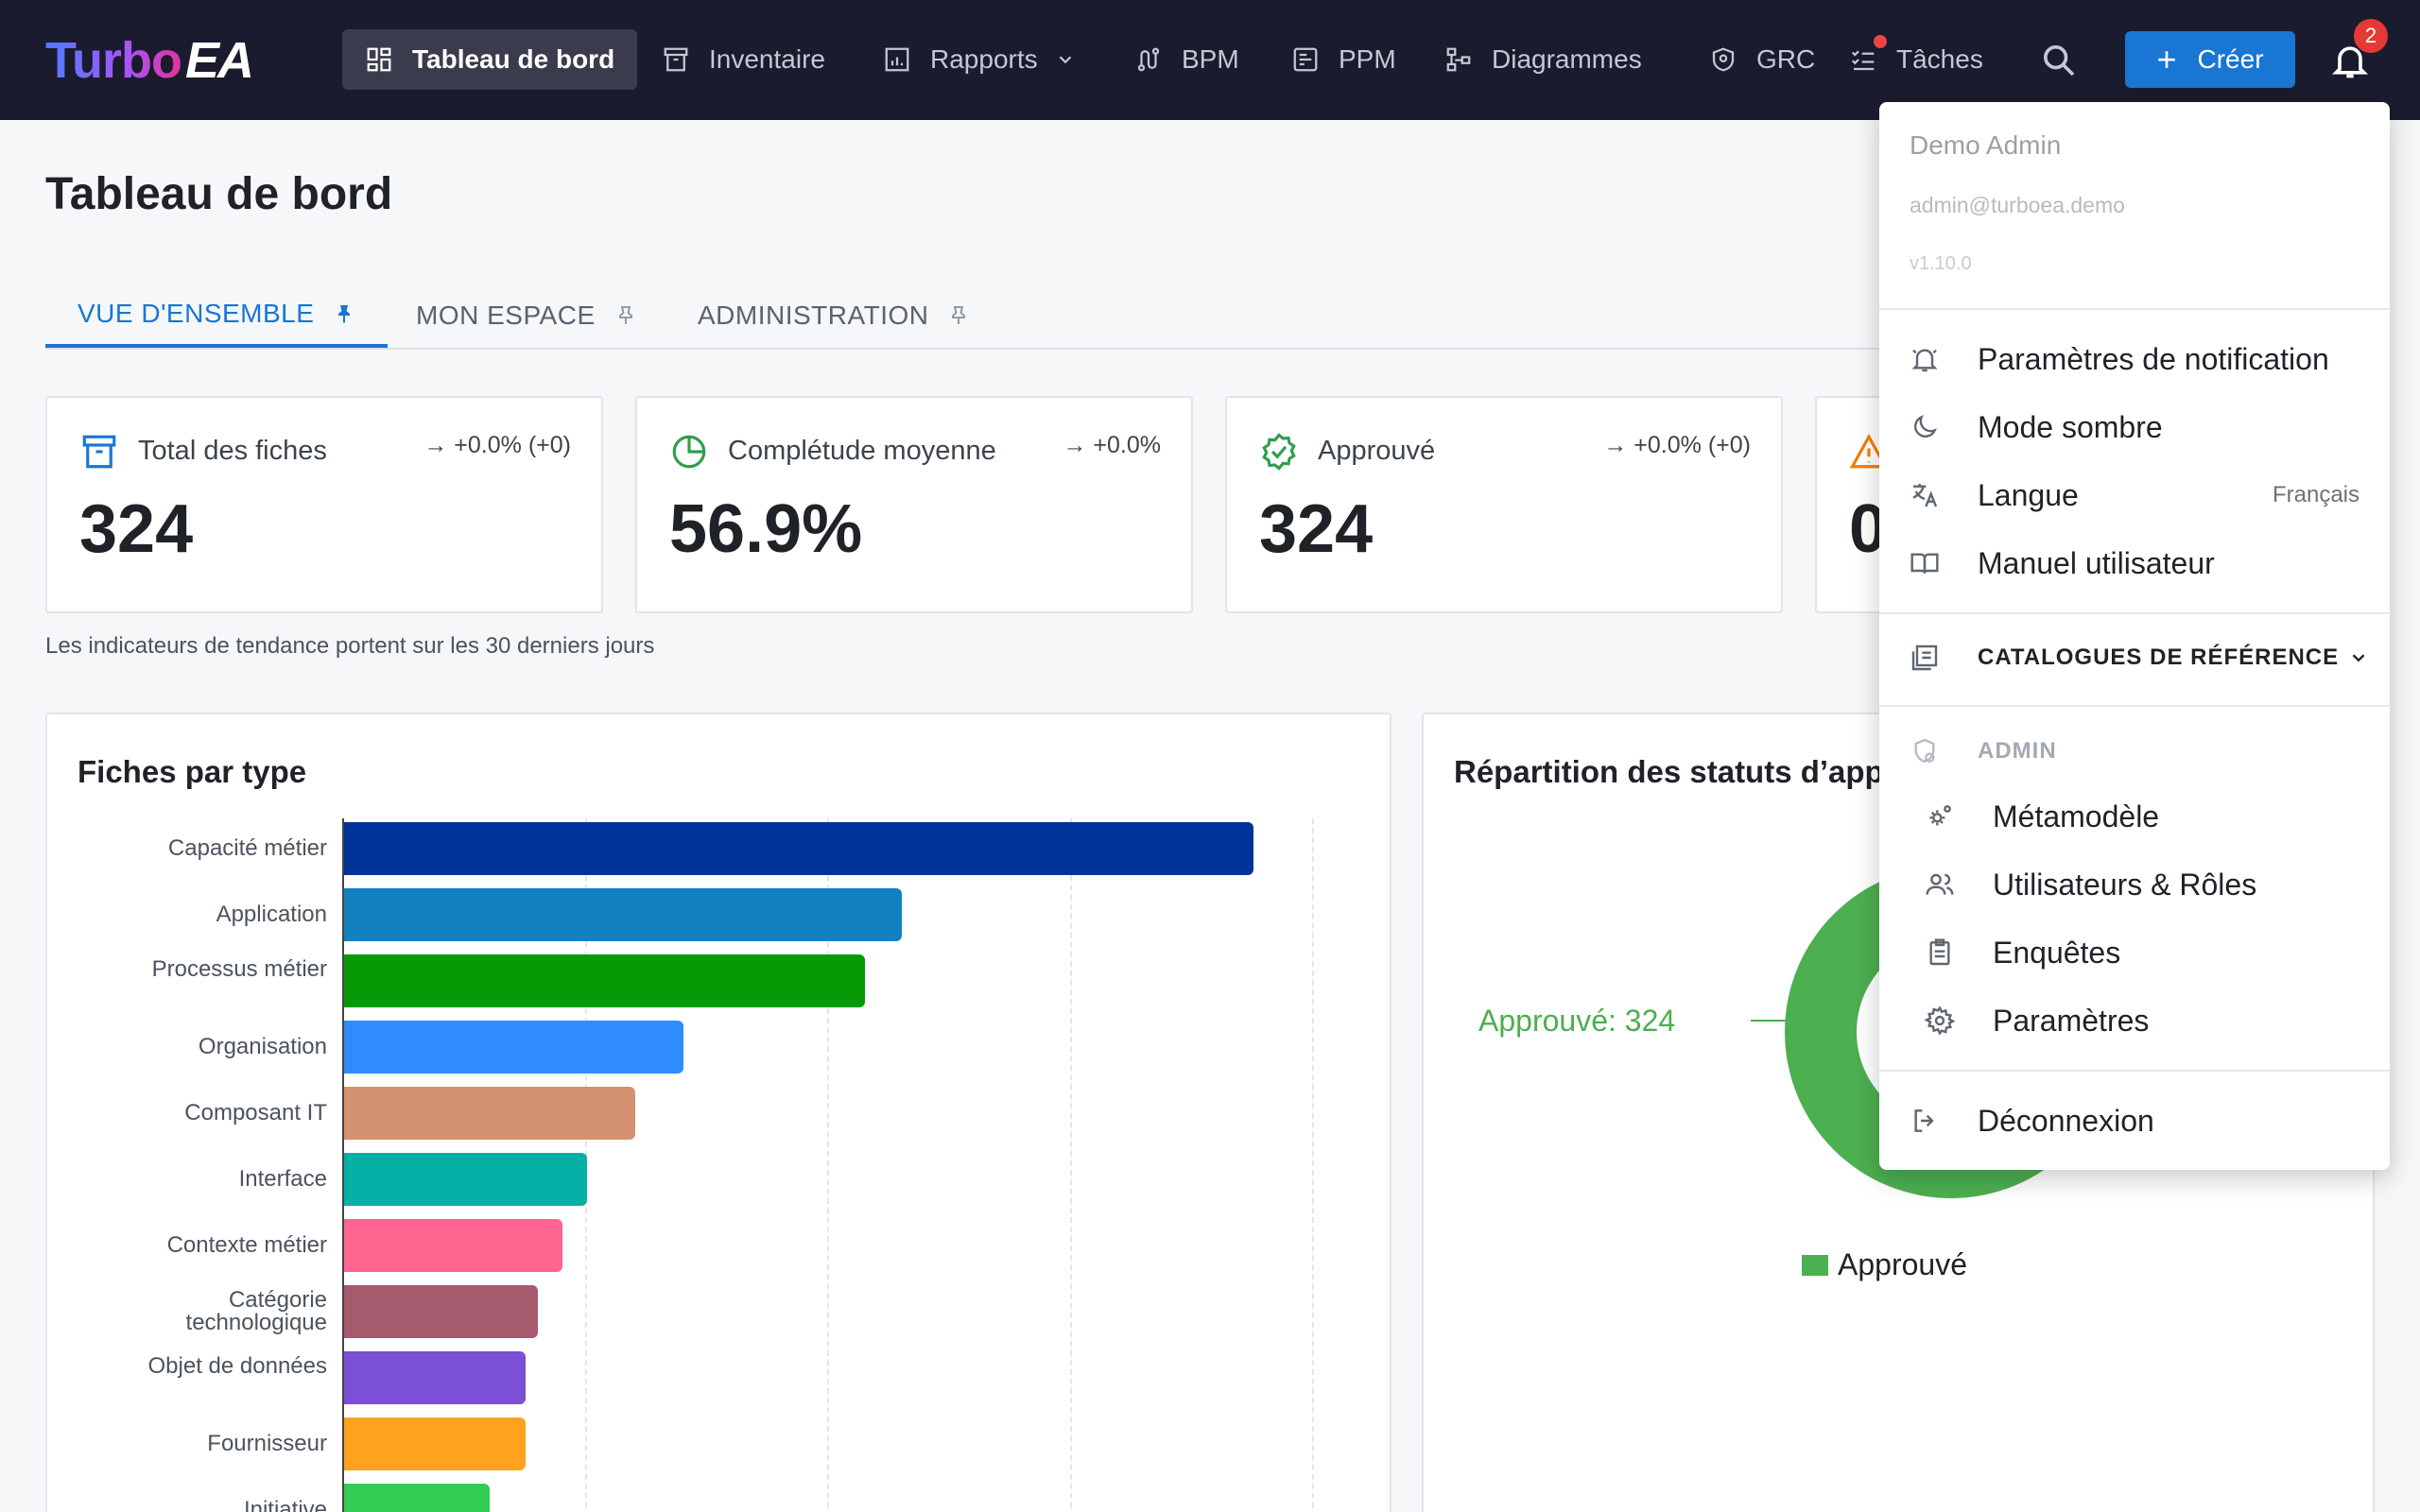  Describe the element at coordinates (490, 59) in the screenshot. I see `nav-tableau-de-bord: Tableau de bord` at that location.